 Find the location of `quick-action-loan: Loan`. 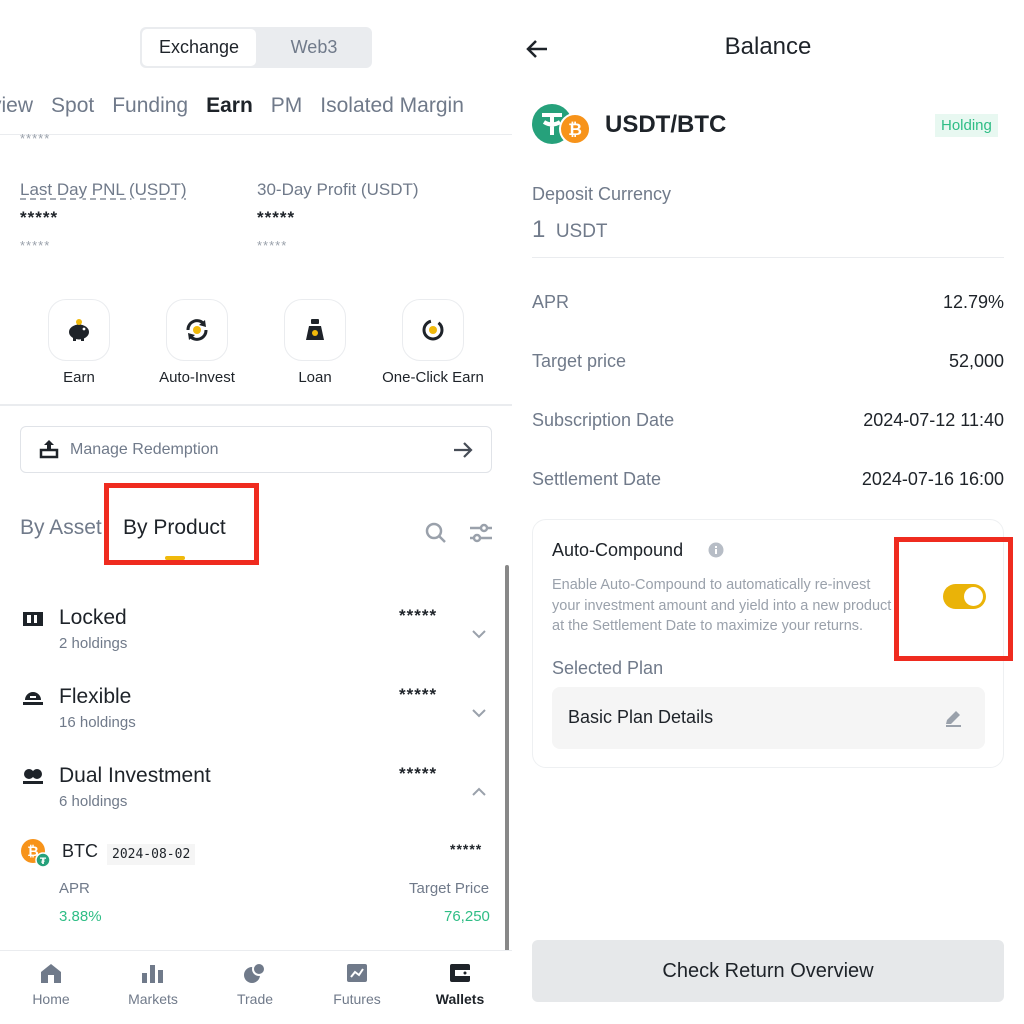

quick-action-loan: Loan is located at coordinates (315, 342).